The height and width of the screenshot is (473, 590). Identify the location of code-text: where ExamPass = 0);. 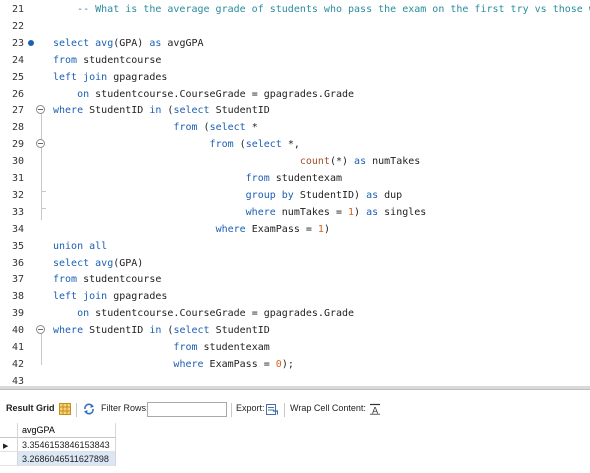
(173, 364).